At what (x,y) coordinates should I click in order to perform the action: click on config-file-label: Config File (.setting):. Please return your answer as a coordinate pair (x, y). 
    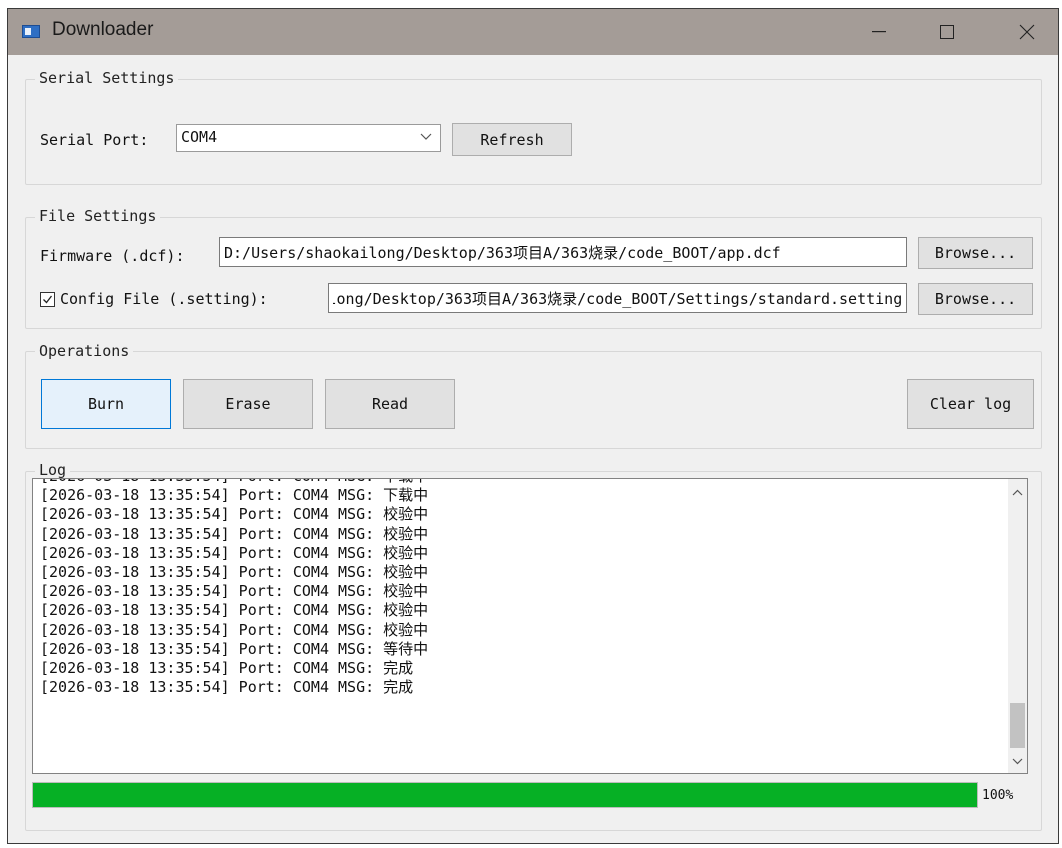
    Looking at the image, I should click on (164, 299).